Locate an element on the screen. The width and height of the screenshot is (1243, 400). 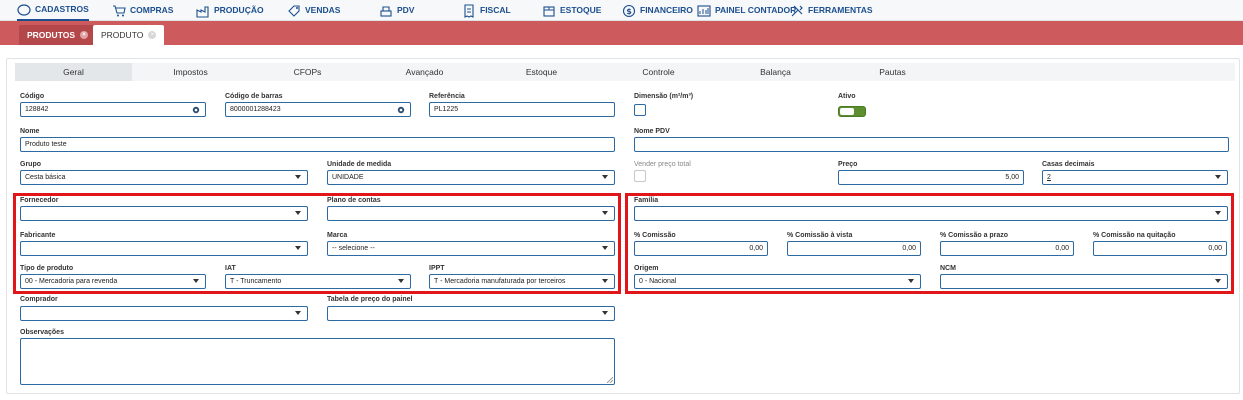
referencia-value: PL1225 is located at coordinates (446, 109).